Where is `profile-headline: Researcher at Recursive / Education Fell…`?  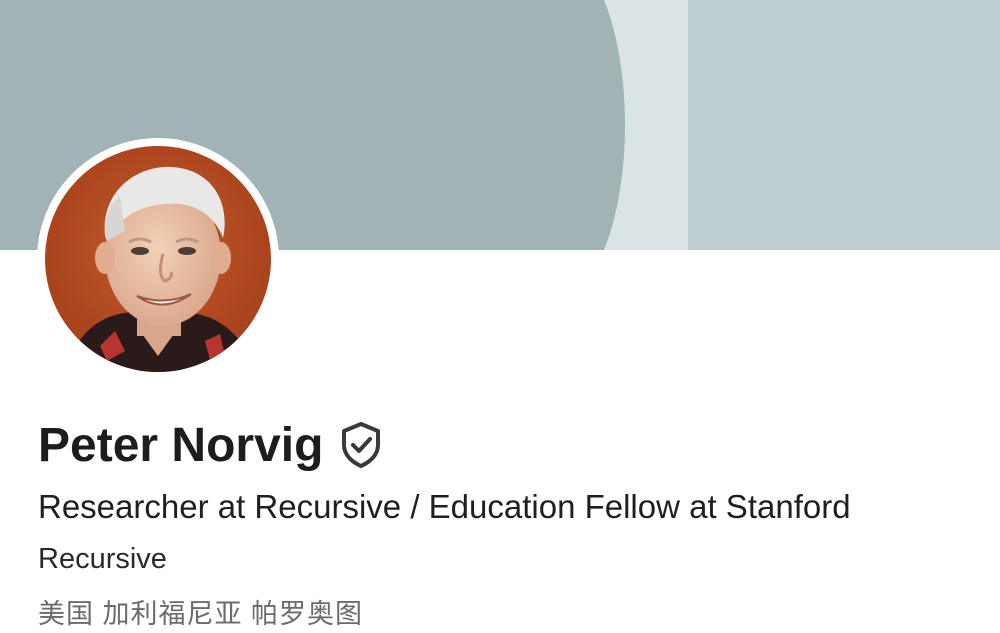
profile-headline: Researcher at Recursive / Education Fell… is located at coordinates (444, 506).